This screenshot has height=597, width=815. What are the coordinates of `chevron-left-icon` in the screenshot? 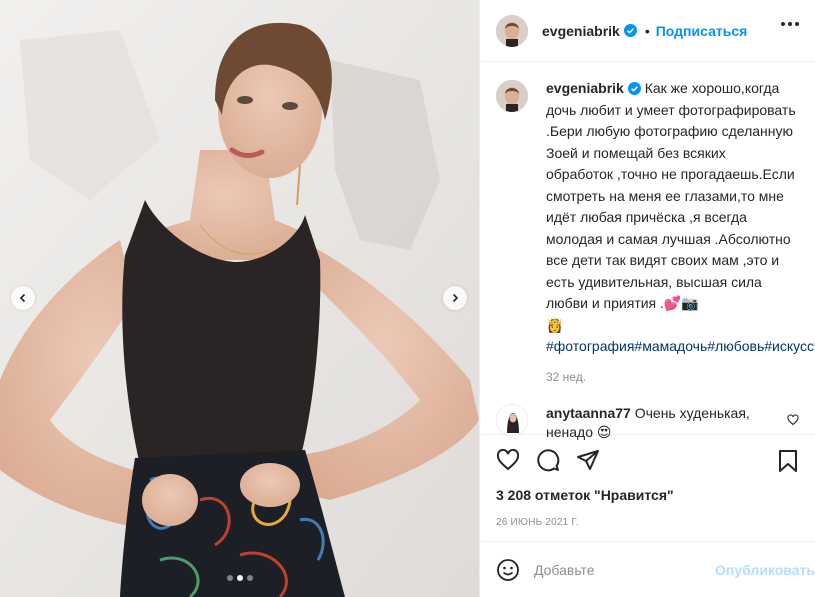 It's located at (22, 298).